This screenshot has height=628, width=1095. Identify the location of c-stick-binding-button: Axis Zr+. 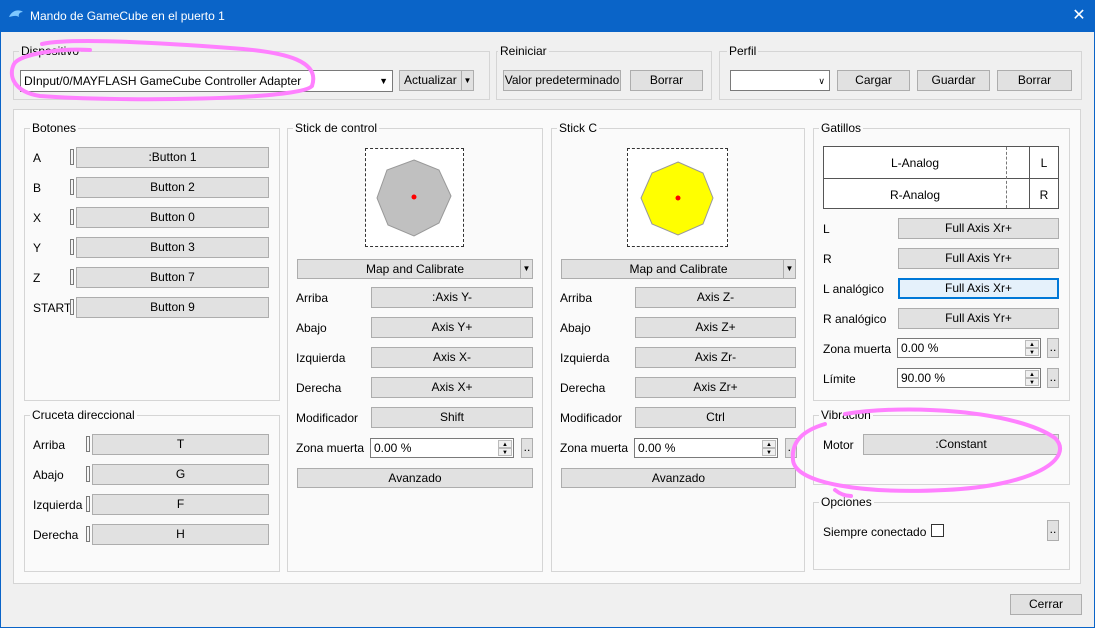
(715, 387).